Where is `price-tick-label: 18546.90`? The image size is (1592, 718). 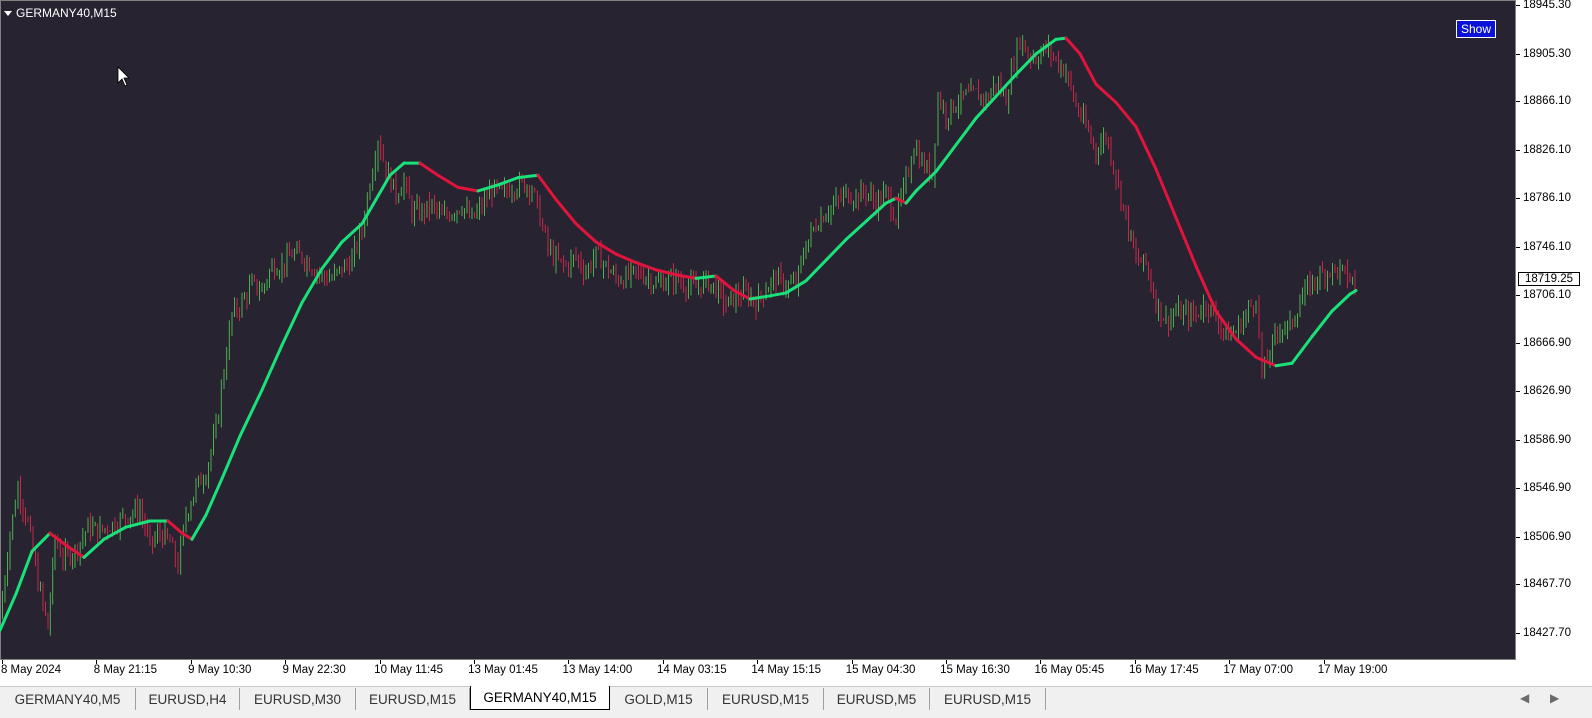 price-tick-label: 18546.90 is located at coordinates (1547, 488).